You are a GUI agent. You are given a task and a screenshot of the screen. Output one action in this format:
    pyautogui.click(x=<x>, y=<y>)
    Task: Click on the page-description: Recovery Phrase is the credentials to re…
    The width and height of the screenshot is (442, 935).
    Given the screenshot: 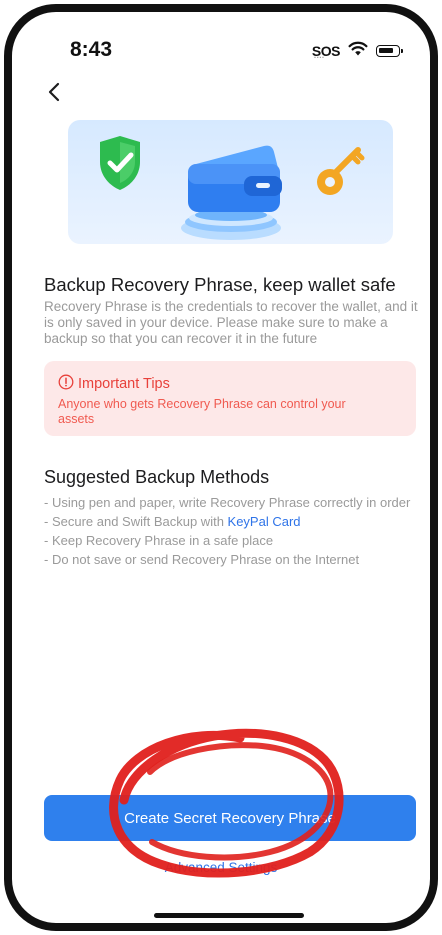 What is the action you would take?
    pyautogui.click(x=231, y=322)
    